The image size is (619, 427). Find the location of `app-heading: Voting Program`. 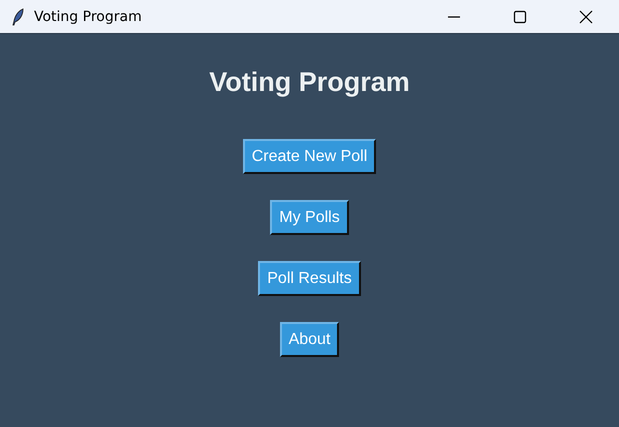

app-heading: Voting Program is located at coordinates (309, 82).